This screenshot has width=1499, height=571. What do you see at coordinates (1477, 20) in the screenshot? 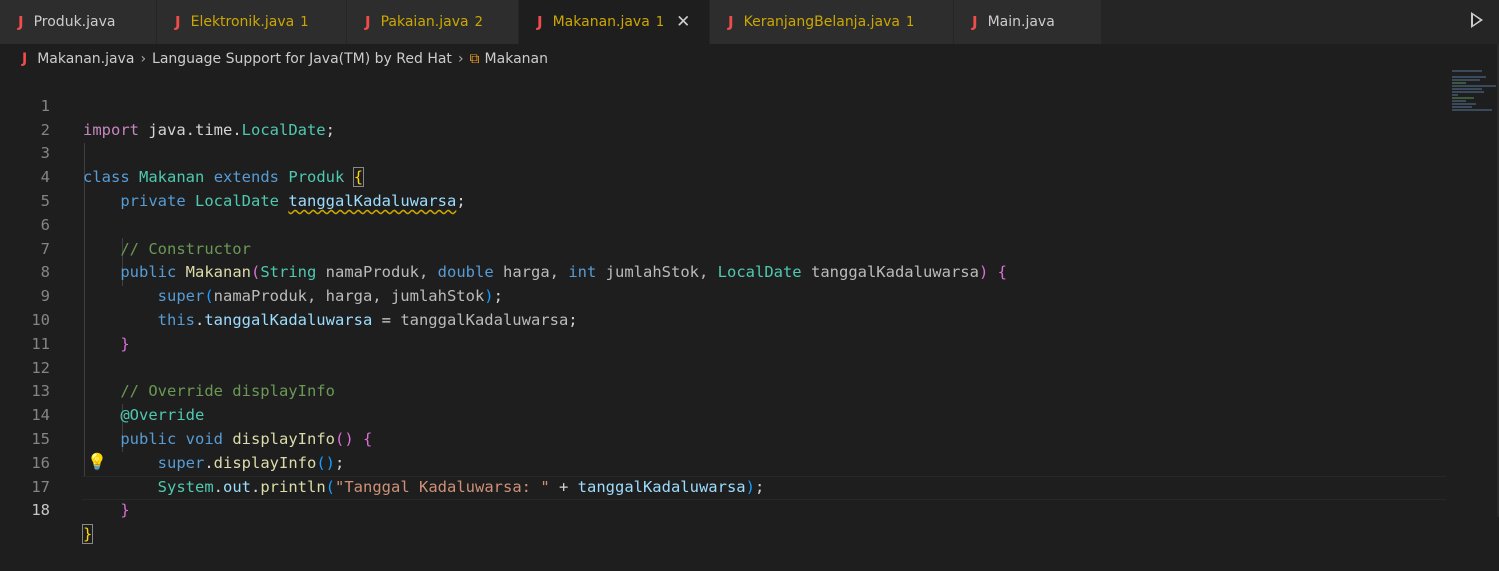
I see `run-icon` at bounding box center [1477, 20].